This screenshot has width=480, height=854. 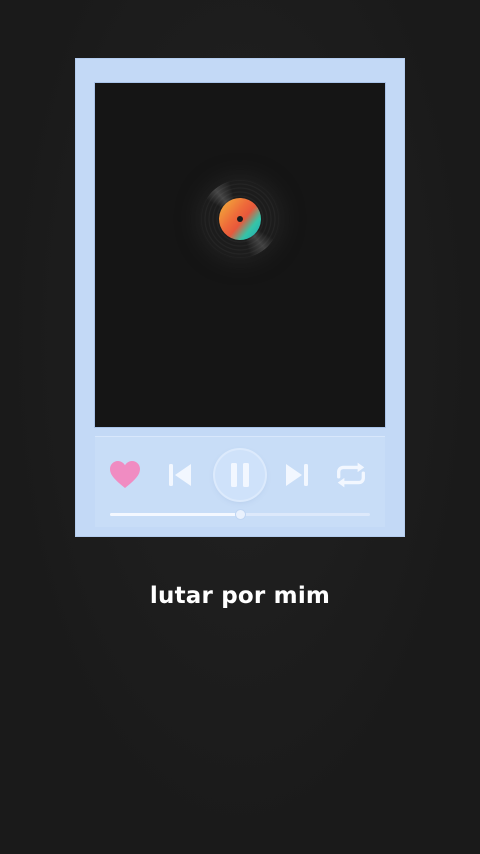 I want to click on pause-icon, so click(x=240, y=475).